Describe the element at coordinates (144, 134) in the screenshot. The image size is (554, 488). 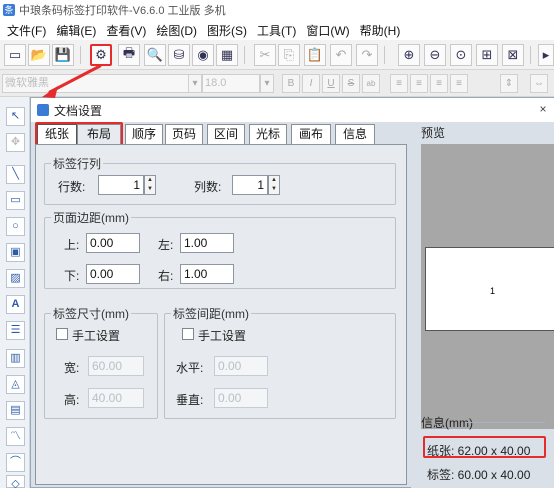
I see `tab-order: 顺序` at that location.